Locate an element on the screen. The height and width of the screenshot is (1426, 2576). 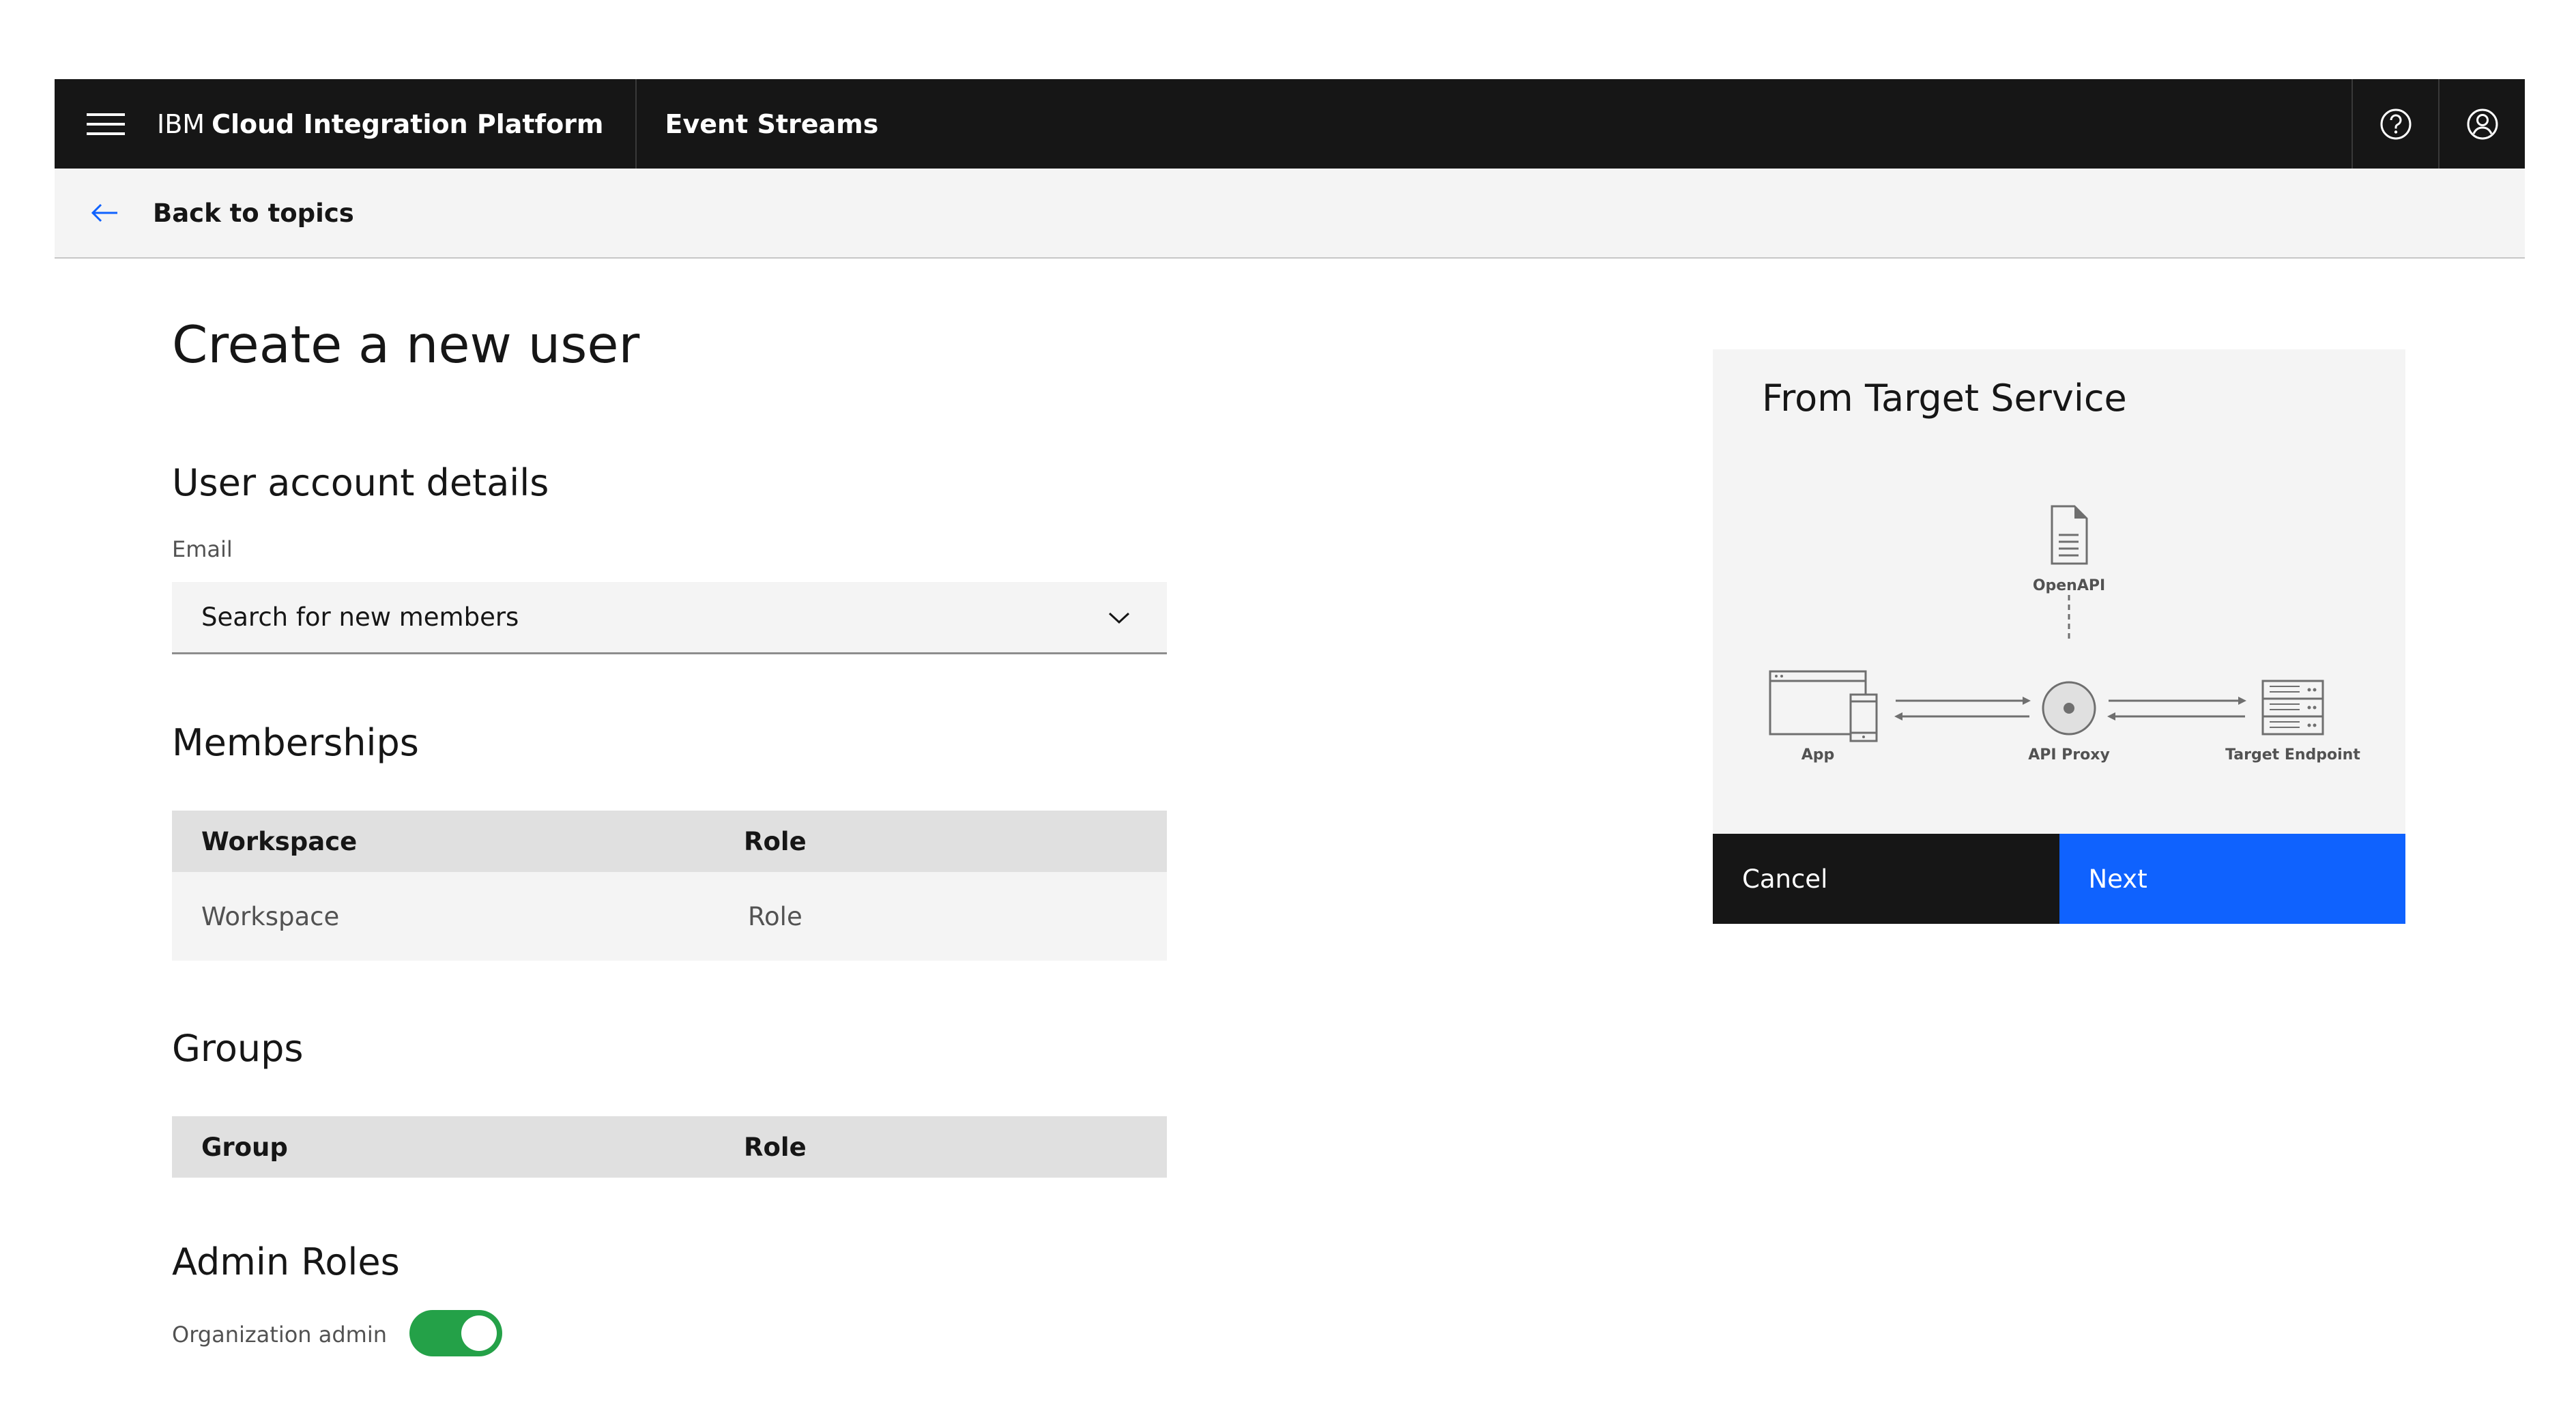
api-proxy-diagram: OpenAPI App API Proxy Target Endpoint is located at coordinates (2061, 636).